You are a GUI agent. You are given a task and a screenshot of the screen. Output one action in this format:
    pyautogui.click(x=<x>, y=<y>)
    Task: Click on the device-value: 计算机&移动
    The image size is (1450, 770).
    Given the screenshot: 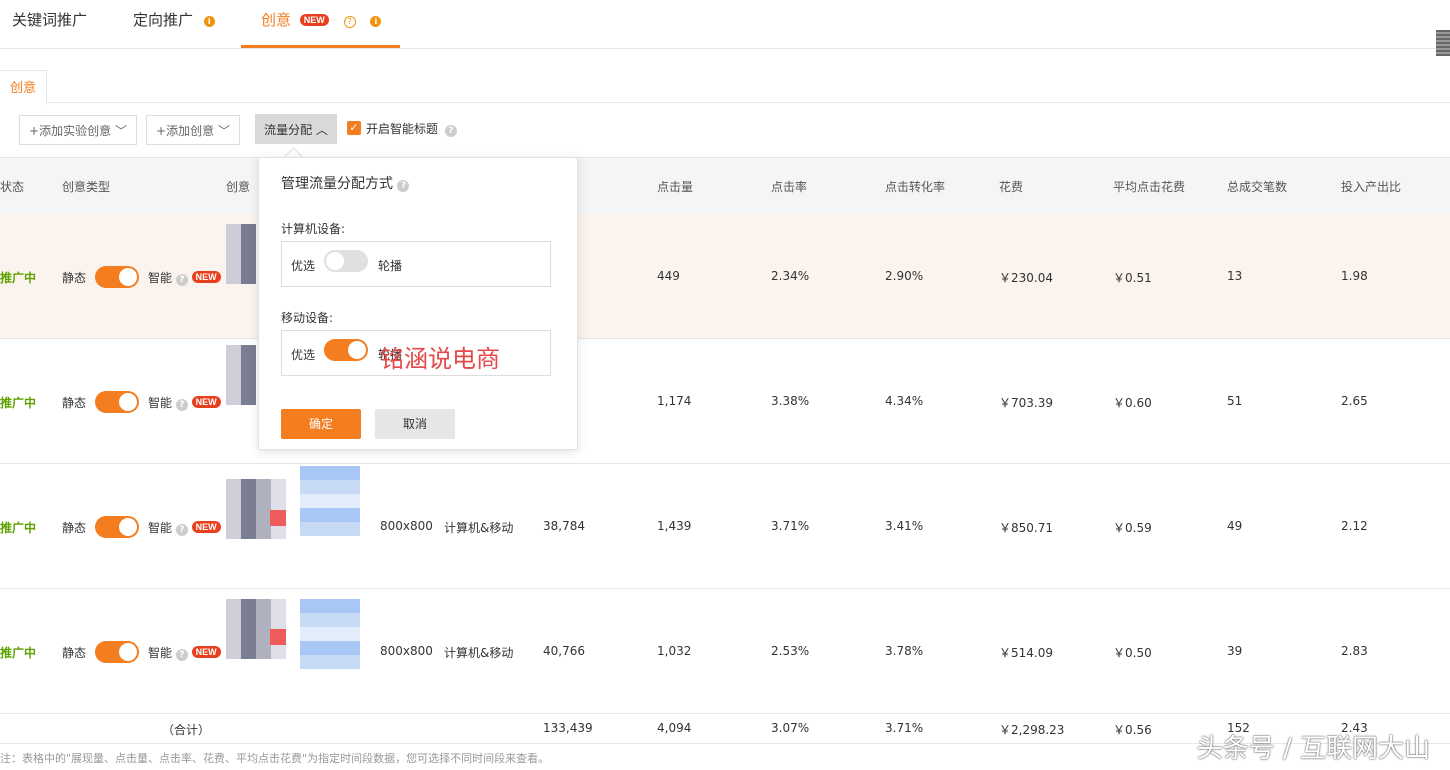 What is the action you would take?
    pyautogui.click(x=479, y=653)
    